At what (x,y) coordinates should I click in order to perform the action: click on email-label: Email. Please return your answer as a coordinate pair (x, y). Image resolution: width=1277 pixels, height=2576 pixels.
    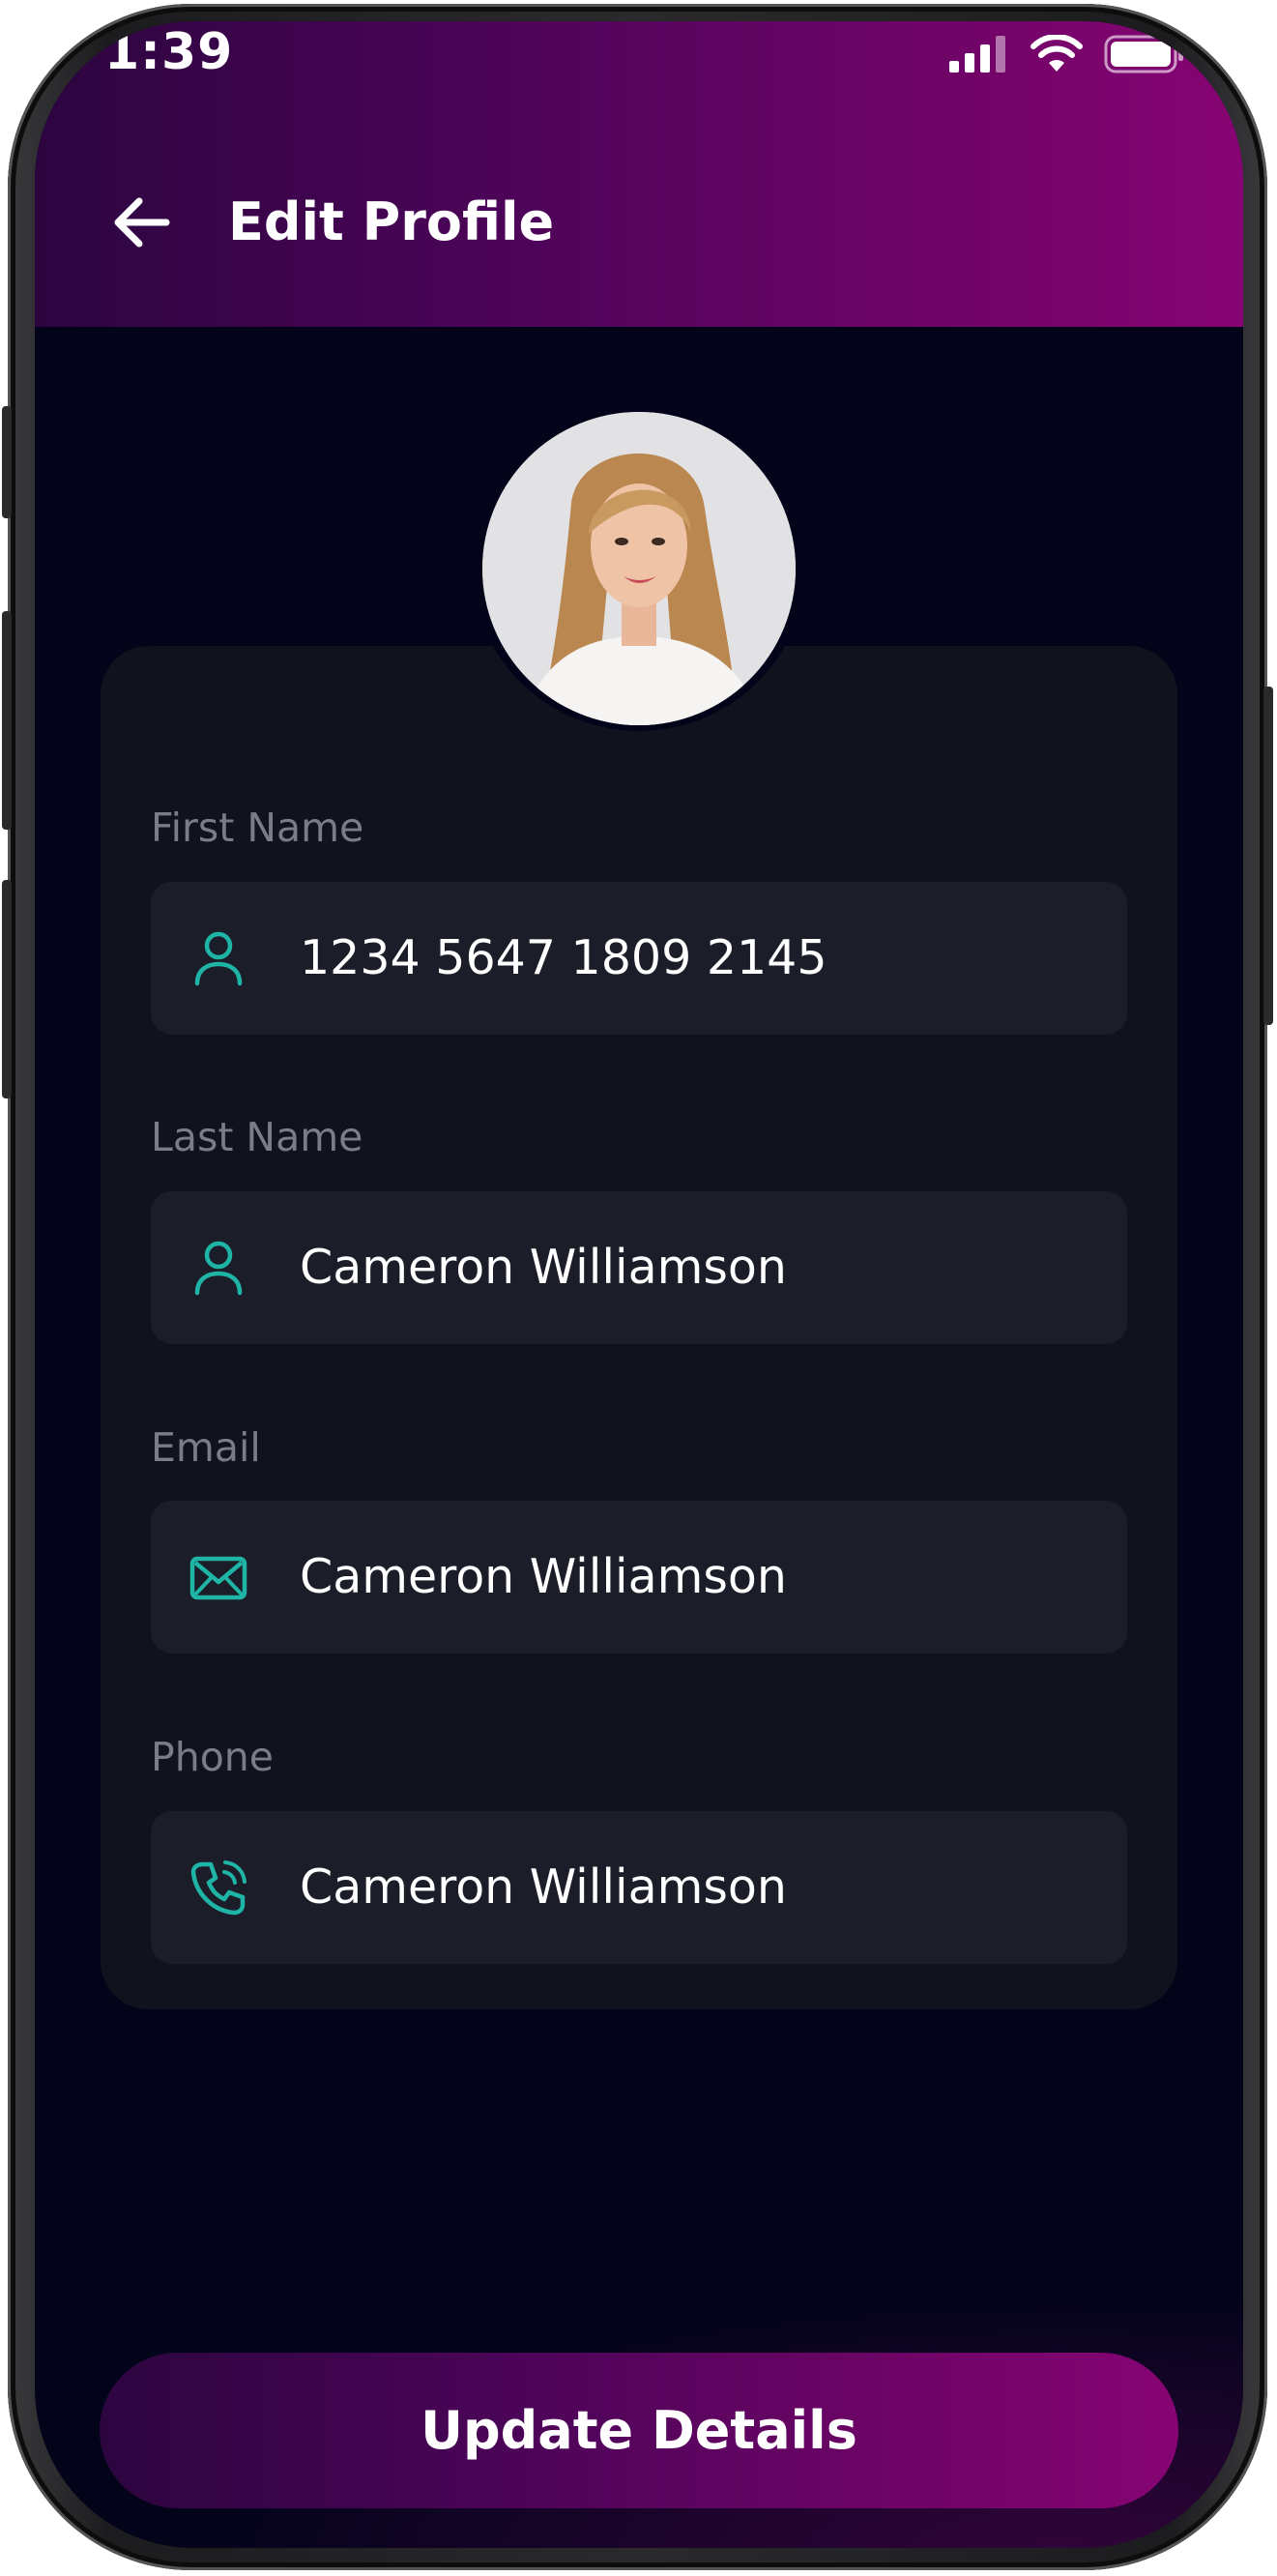
    Looking at the image, I should click on (206, 1447).